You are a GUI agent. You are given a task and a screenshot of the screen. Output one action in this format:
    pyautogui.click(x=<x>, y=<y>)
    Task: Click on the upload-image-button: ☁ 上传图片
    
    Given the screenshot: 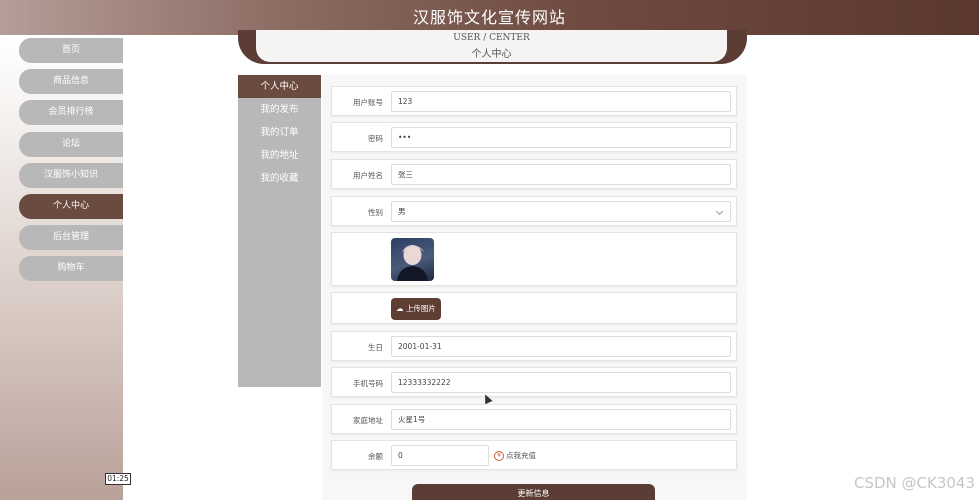 What is the action you would take?
    pyautogui.click(x=416, y=309)
    